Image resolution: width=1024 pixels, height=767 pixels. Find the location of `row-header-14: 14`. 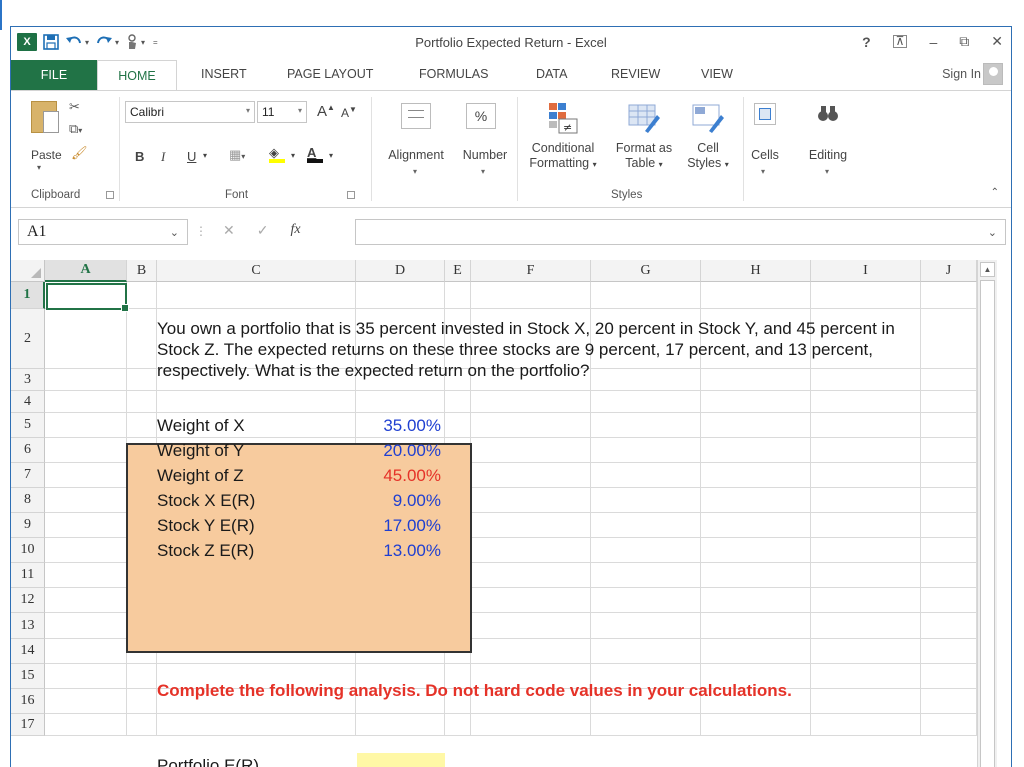

row-header-14: 14 is located at coordinates (28, 651).